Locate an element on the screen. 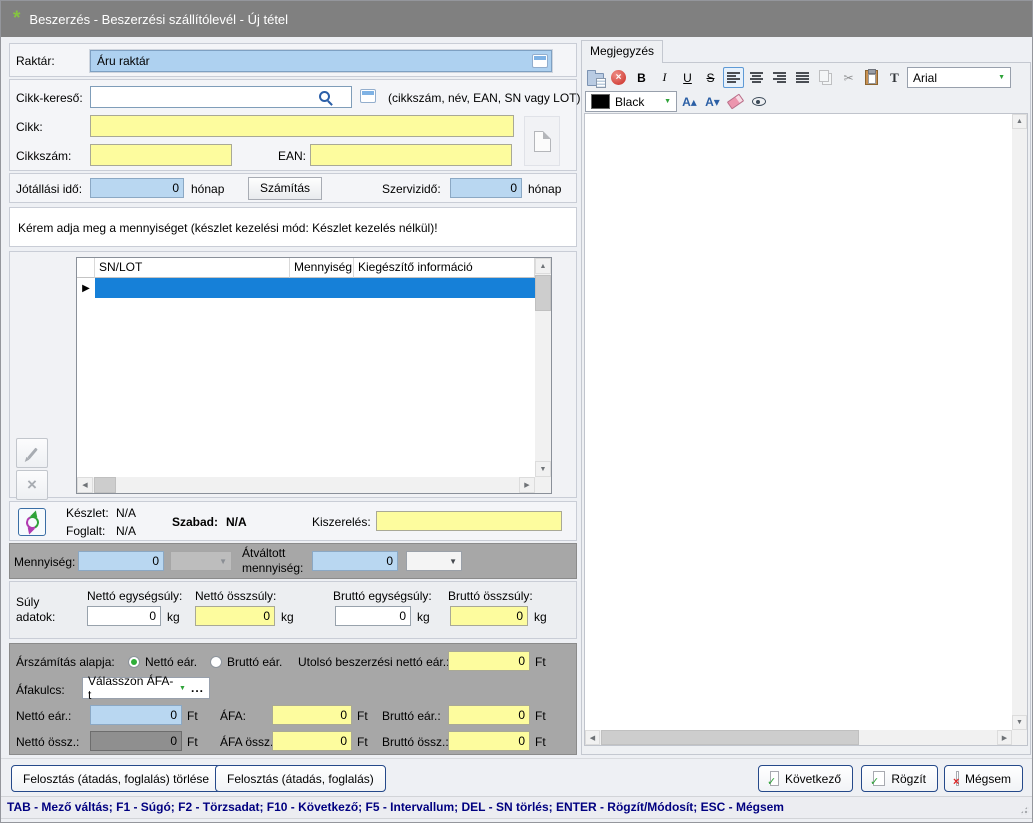  vat-total-field: 0 is located at coordinates (312, 741).